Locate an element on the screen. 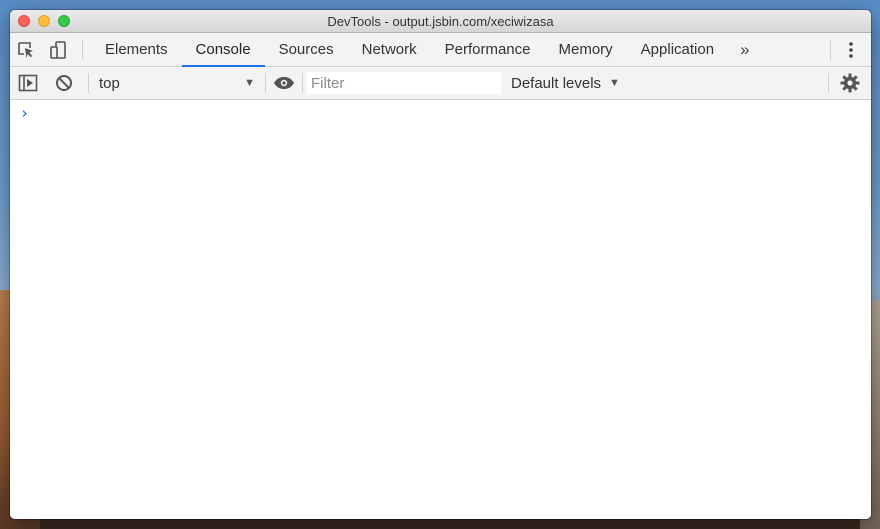 This screenshot has width=880, height=529. inspect-element-button is located at coordinates (26, 49).